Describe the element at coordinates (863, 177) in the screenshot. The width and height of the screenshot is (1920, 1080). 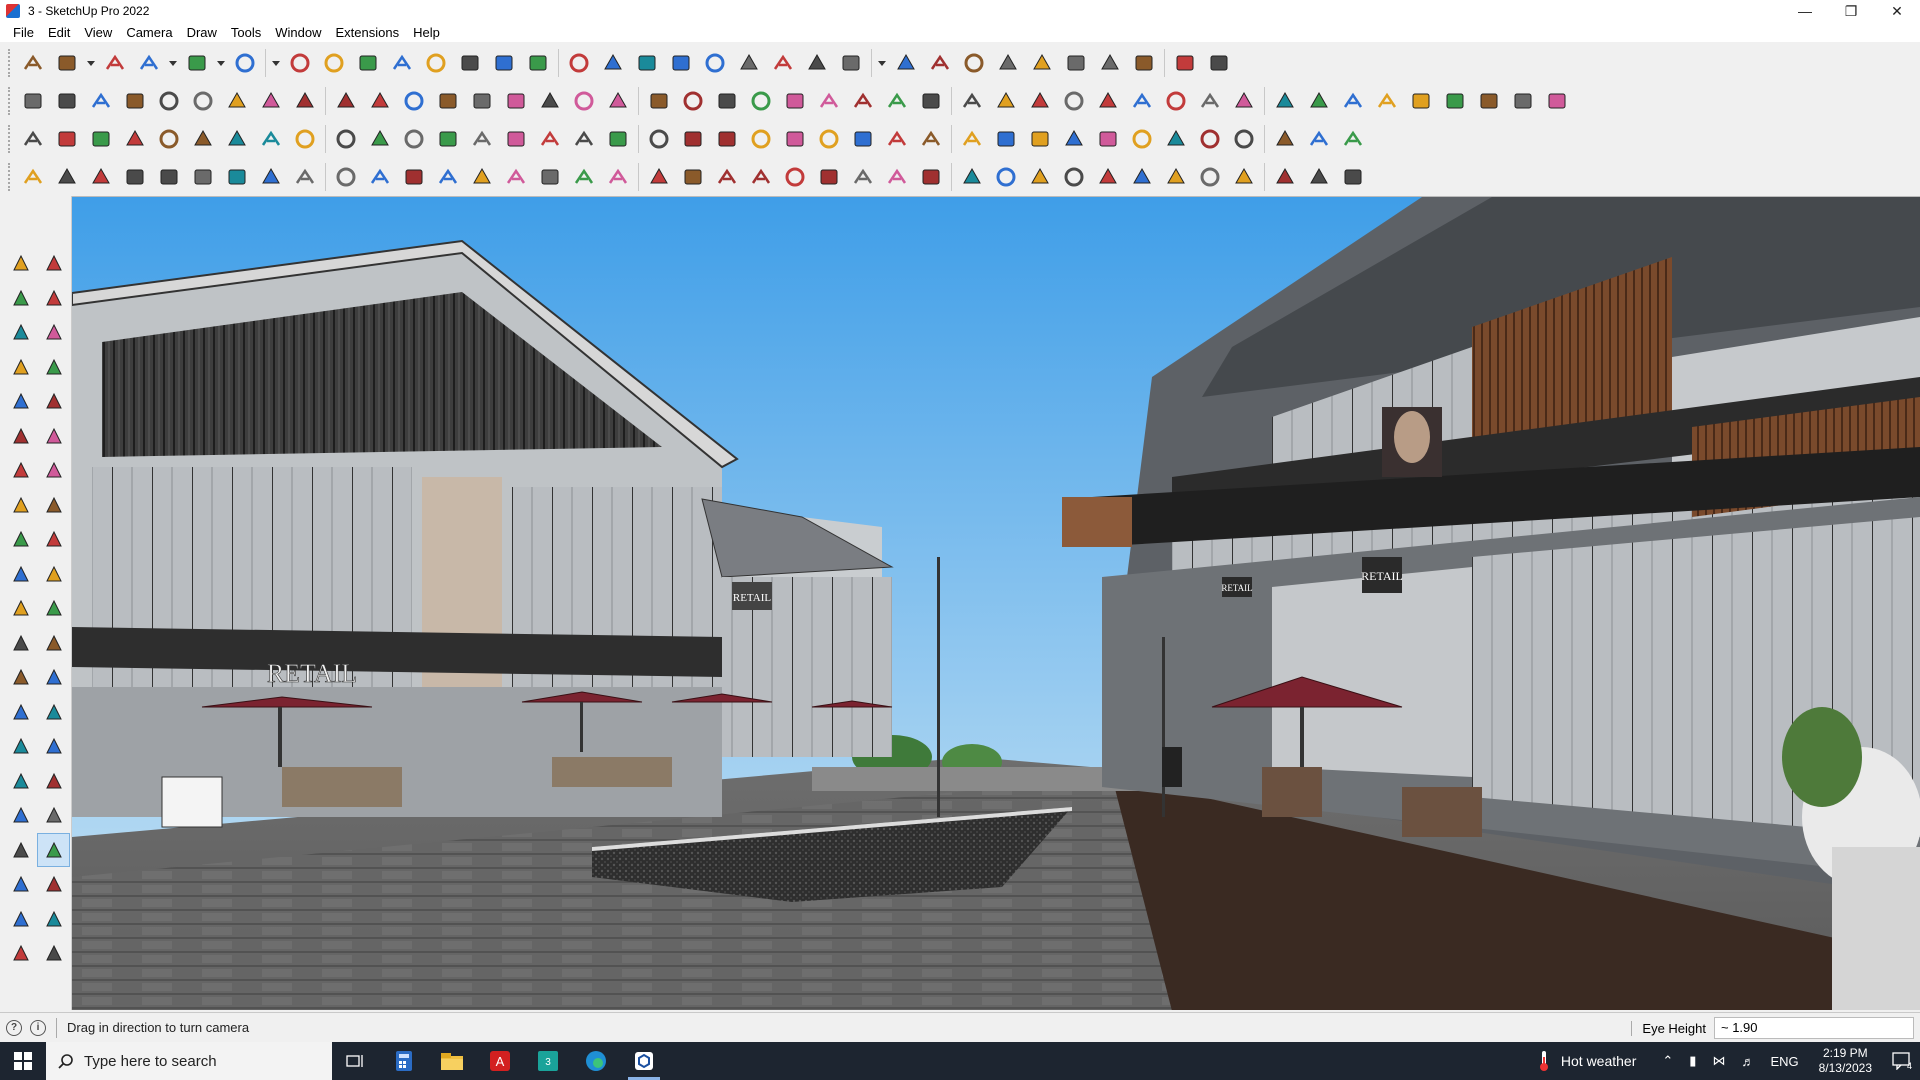
I see `rail-b-icon` at that location.